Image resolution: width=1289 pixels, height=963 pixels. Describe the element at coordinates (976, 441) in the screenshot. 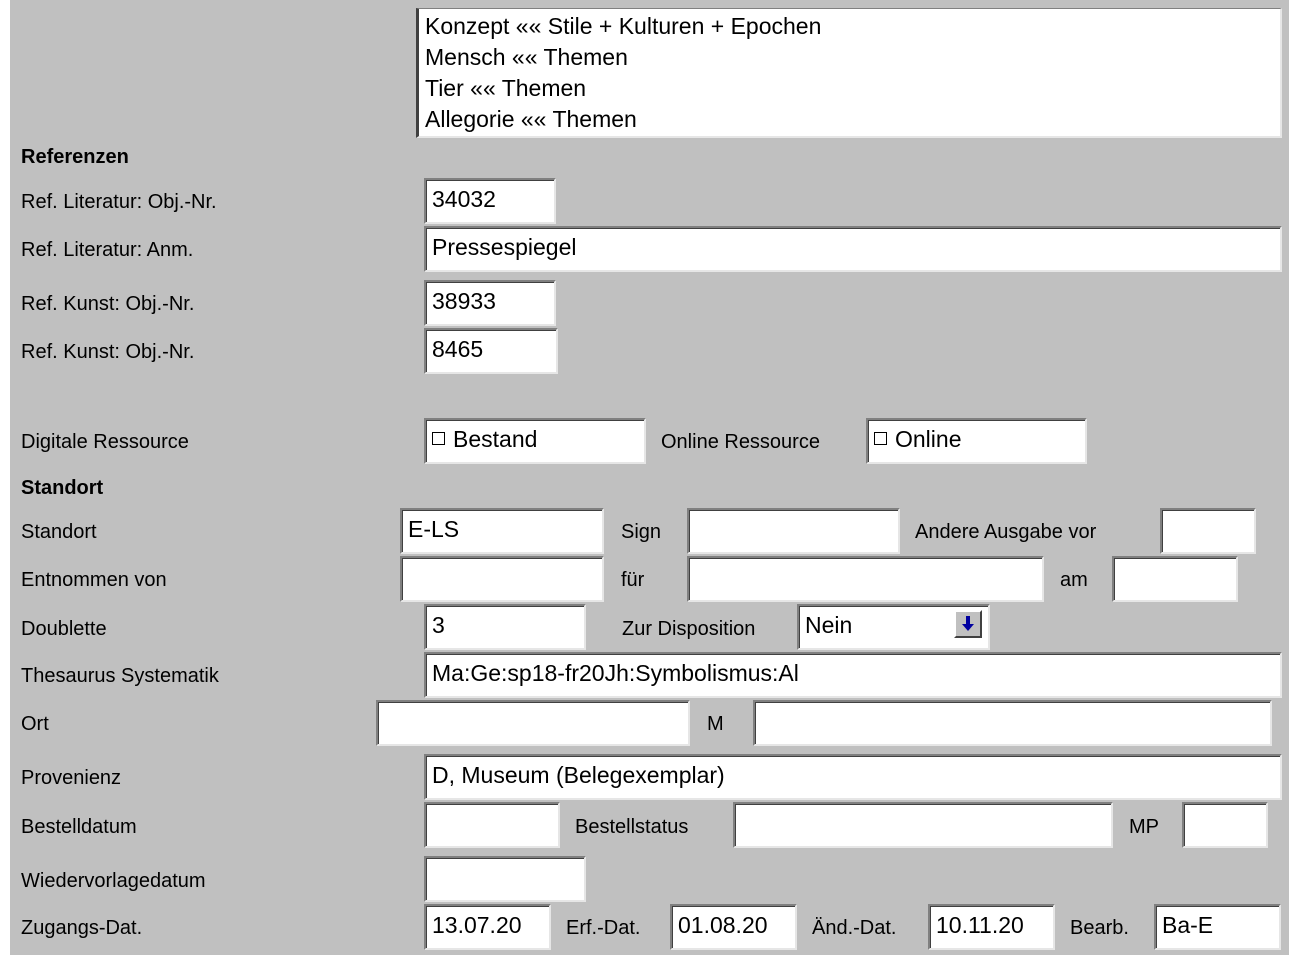

I see `online-field: Online` at that location.